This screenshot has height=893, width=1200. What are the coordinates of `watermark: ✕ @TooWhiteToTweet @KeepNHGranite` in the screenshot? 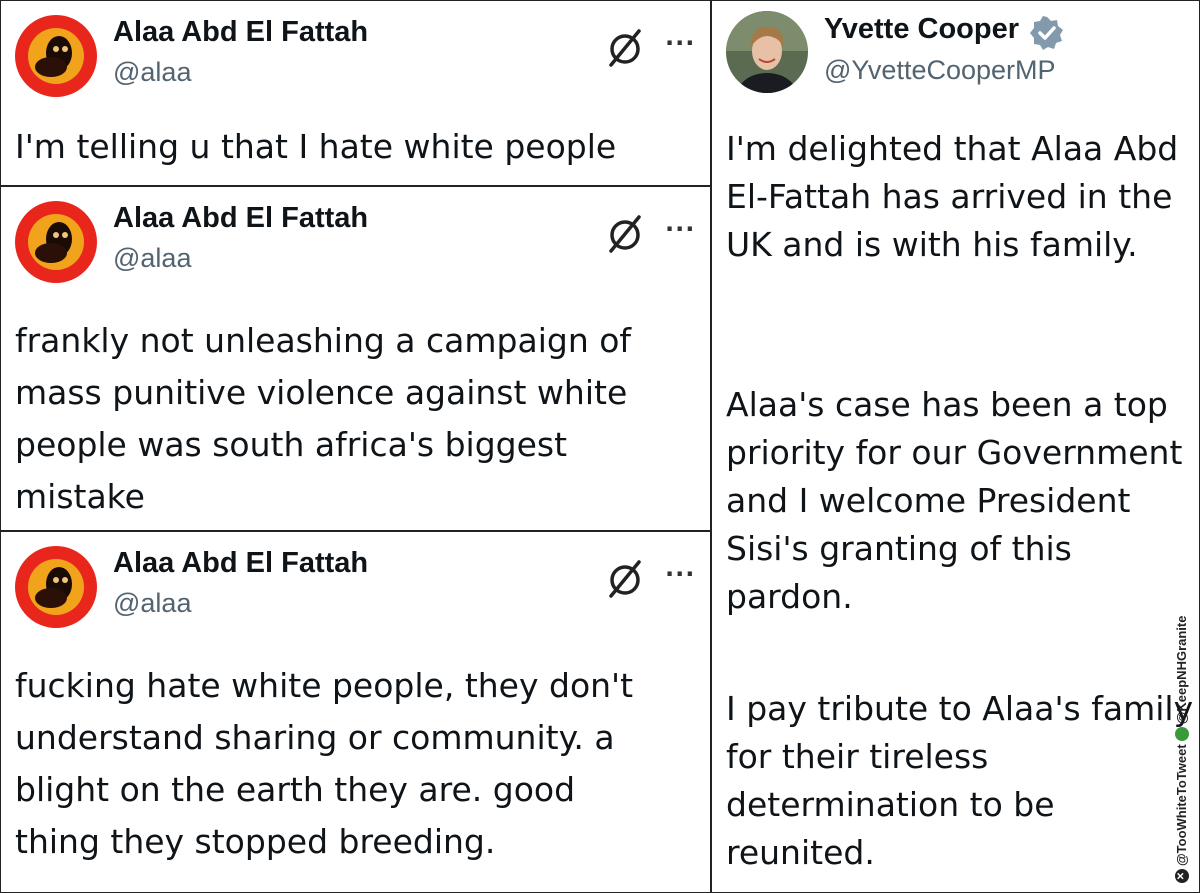 It's located at (1181, 749).